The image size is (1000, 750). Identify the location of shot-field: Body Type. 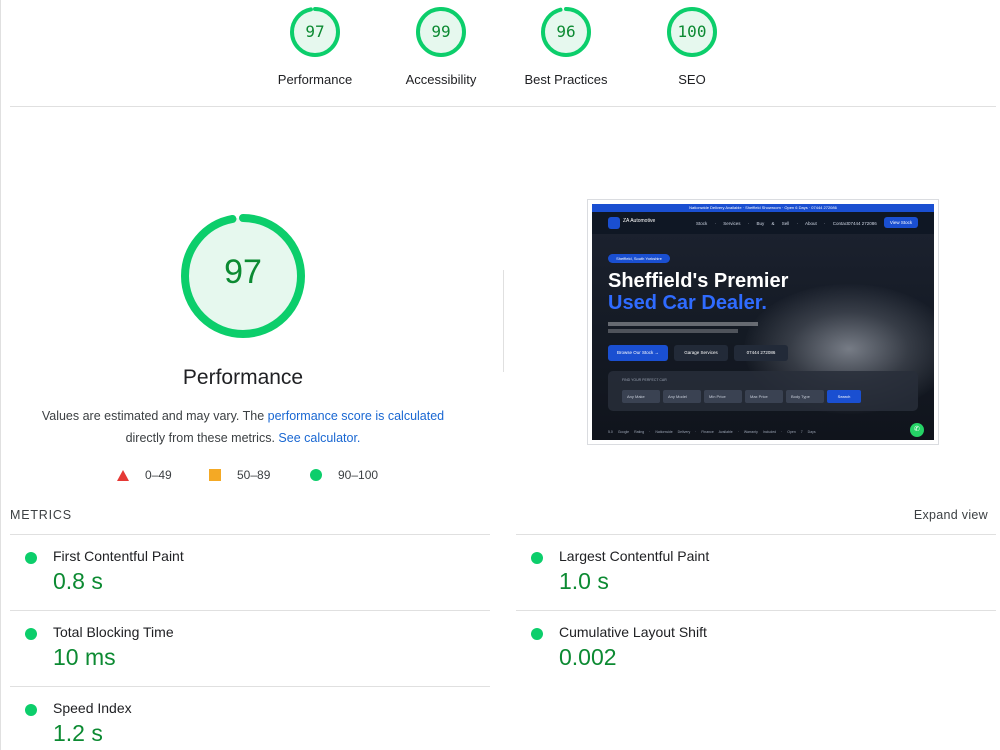
(805, 396).